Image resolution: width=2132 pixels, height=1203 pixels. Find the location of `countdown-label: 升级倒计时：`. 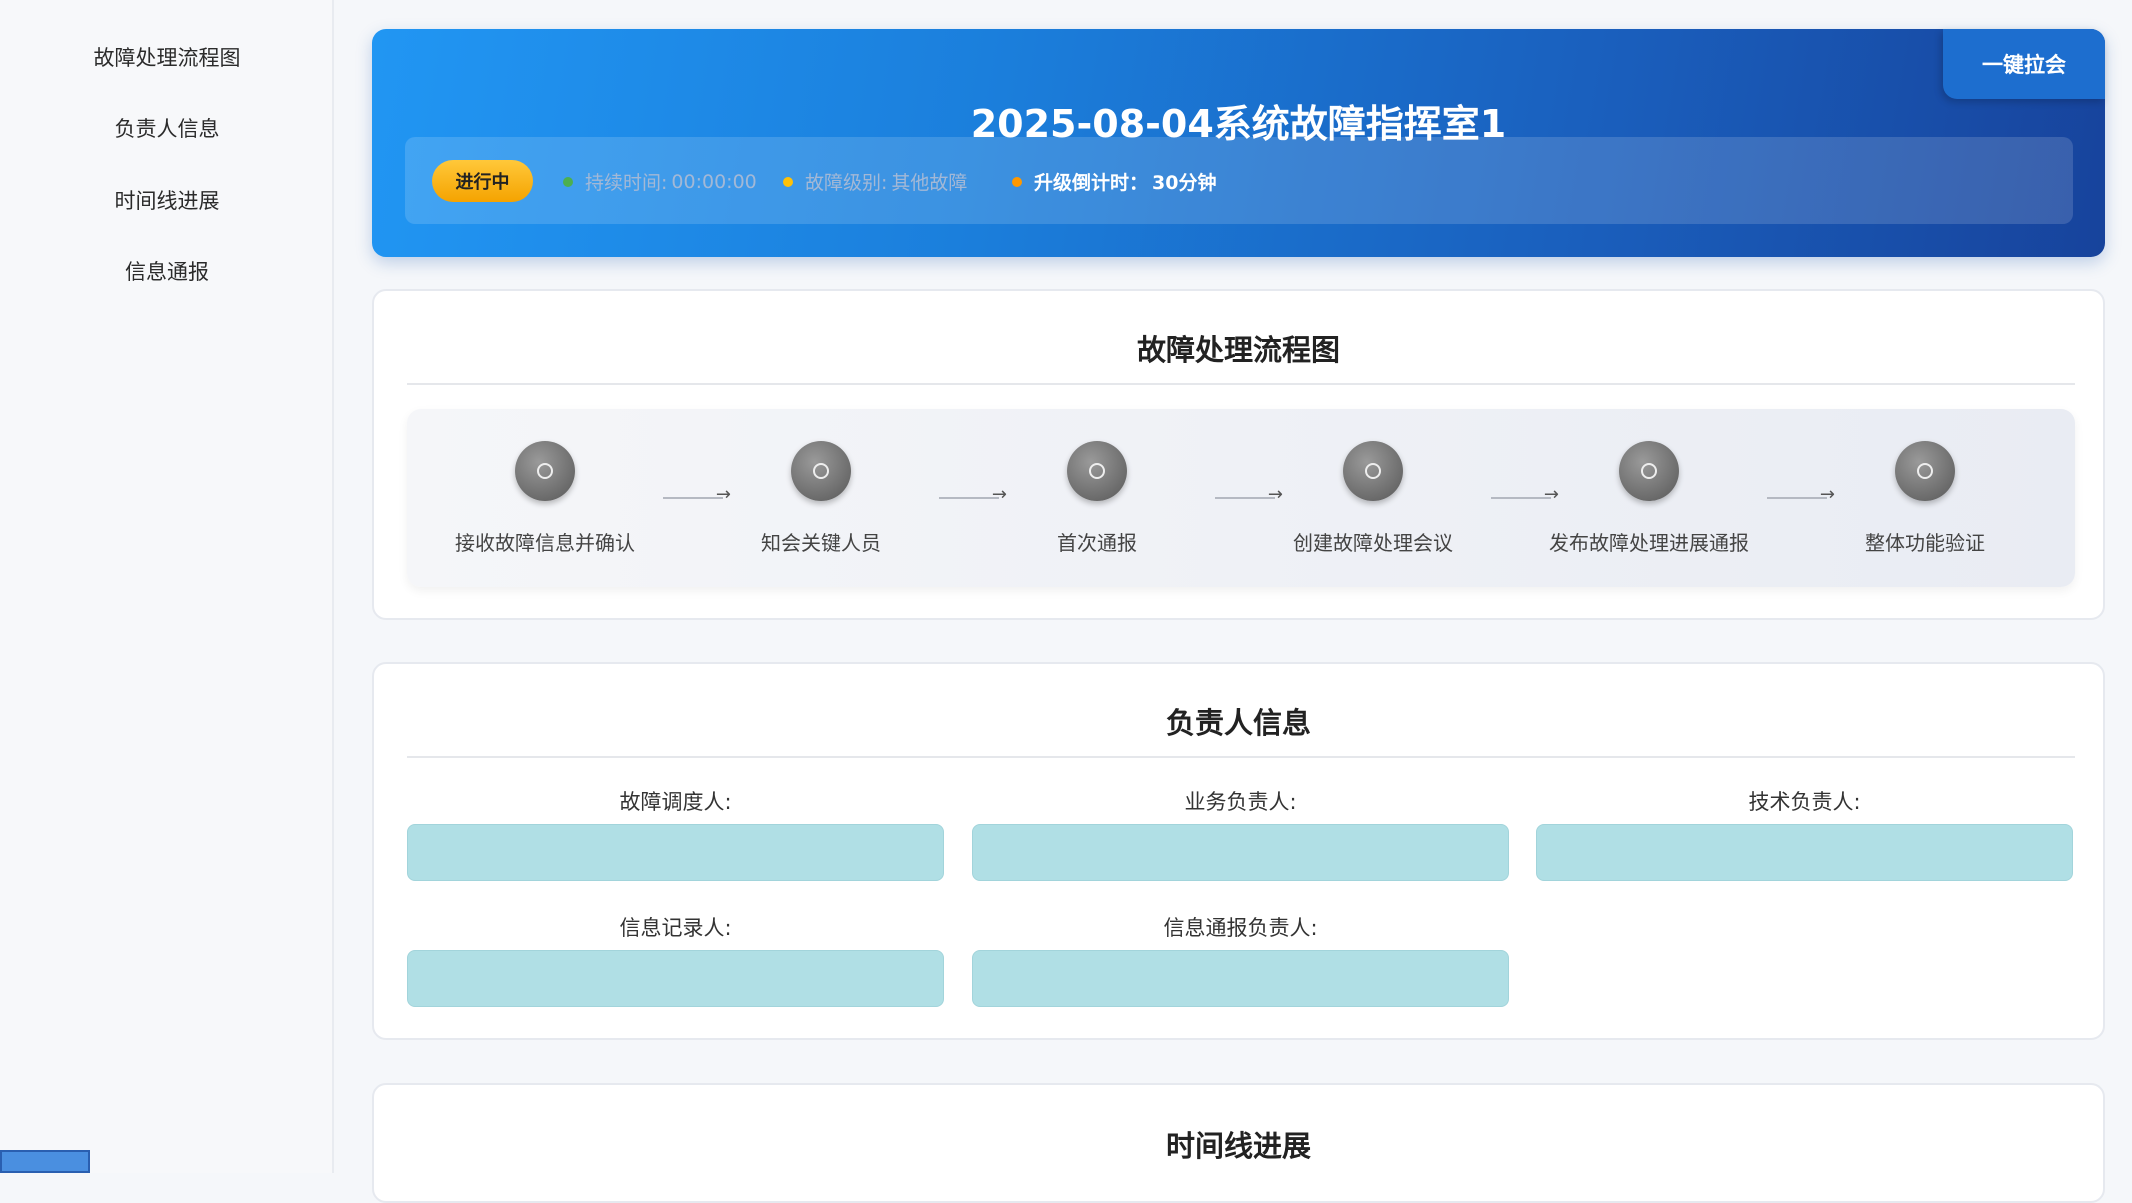

countdown-label: 升级倒计时： is located at coordinates (1091, 183).